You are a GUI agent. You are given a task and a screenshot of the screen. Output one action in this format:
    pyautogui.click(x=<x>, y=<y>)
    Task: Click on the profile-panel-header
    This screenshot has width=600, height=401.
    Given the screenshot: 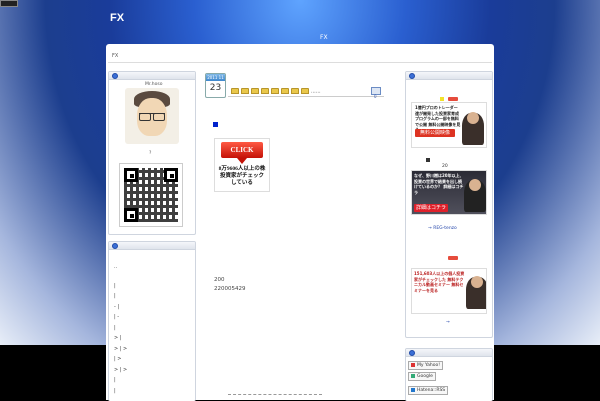 What is the action you would take?
    pyautogui.click(x=152, y=76)
    